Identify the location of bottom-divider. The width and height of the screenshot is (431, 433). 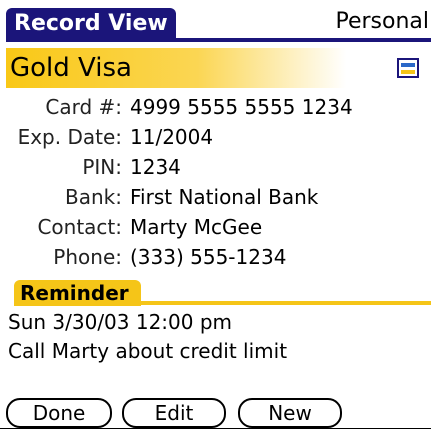
(215, 428).